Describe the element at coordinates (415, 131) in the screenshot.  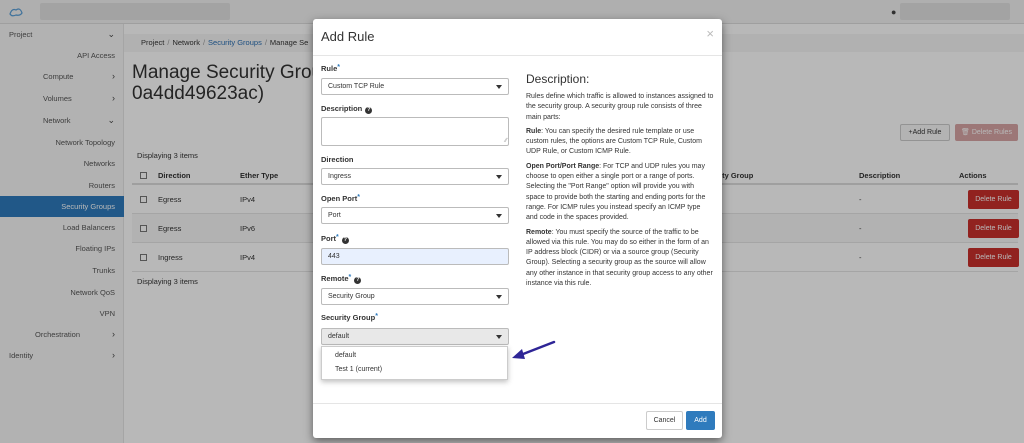
I see `description-textarea: ∕∕` at that location.